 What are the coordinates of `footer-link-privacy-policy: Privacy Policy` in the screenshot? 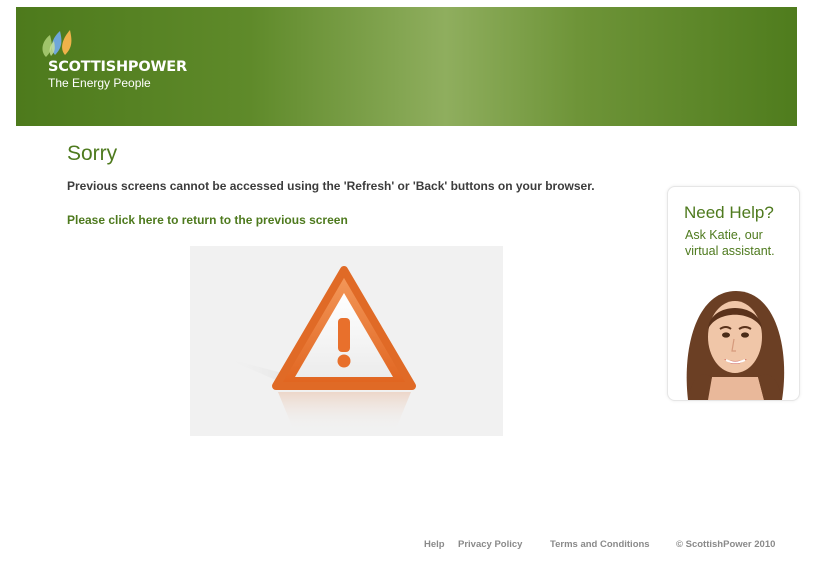 It's located at (490, 544).